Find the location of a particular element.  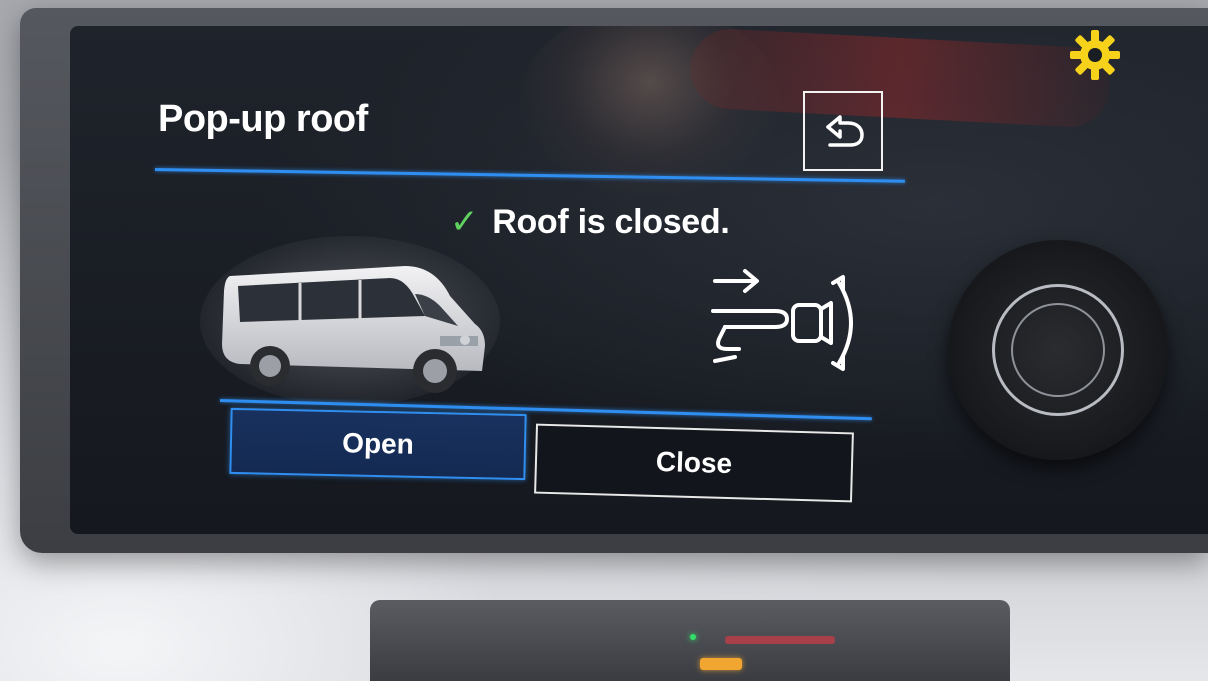

status-led is located at coordinates (693, 637).